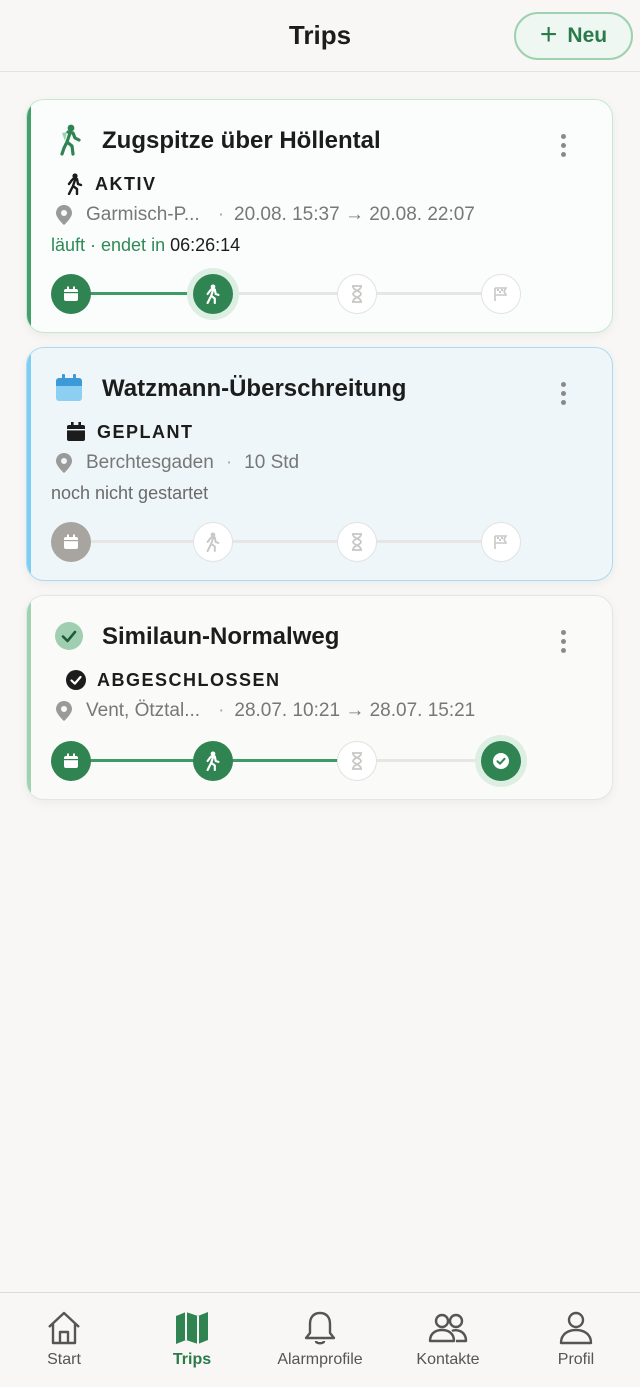  I want to click on app-header: Trips + Neu, so click(320, 36).